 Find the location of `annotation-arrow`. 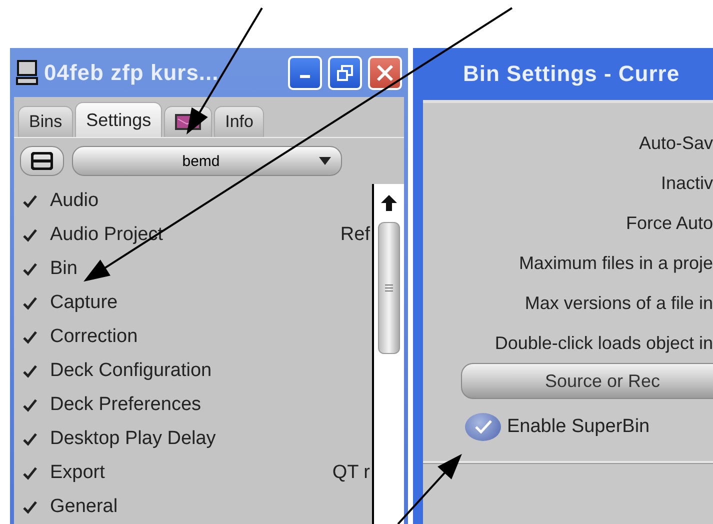

annotation-arrow is located at coordinates (429, 489).